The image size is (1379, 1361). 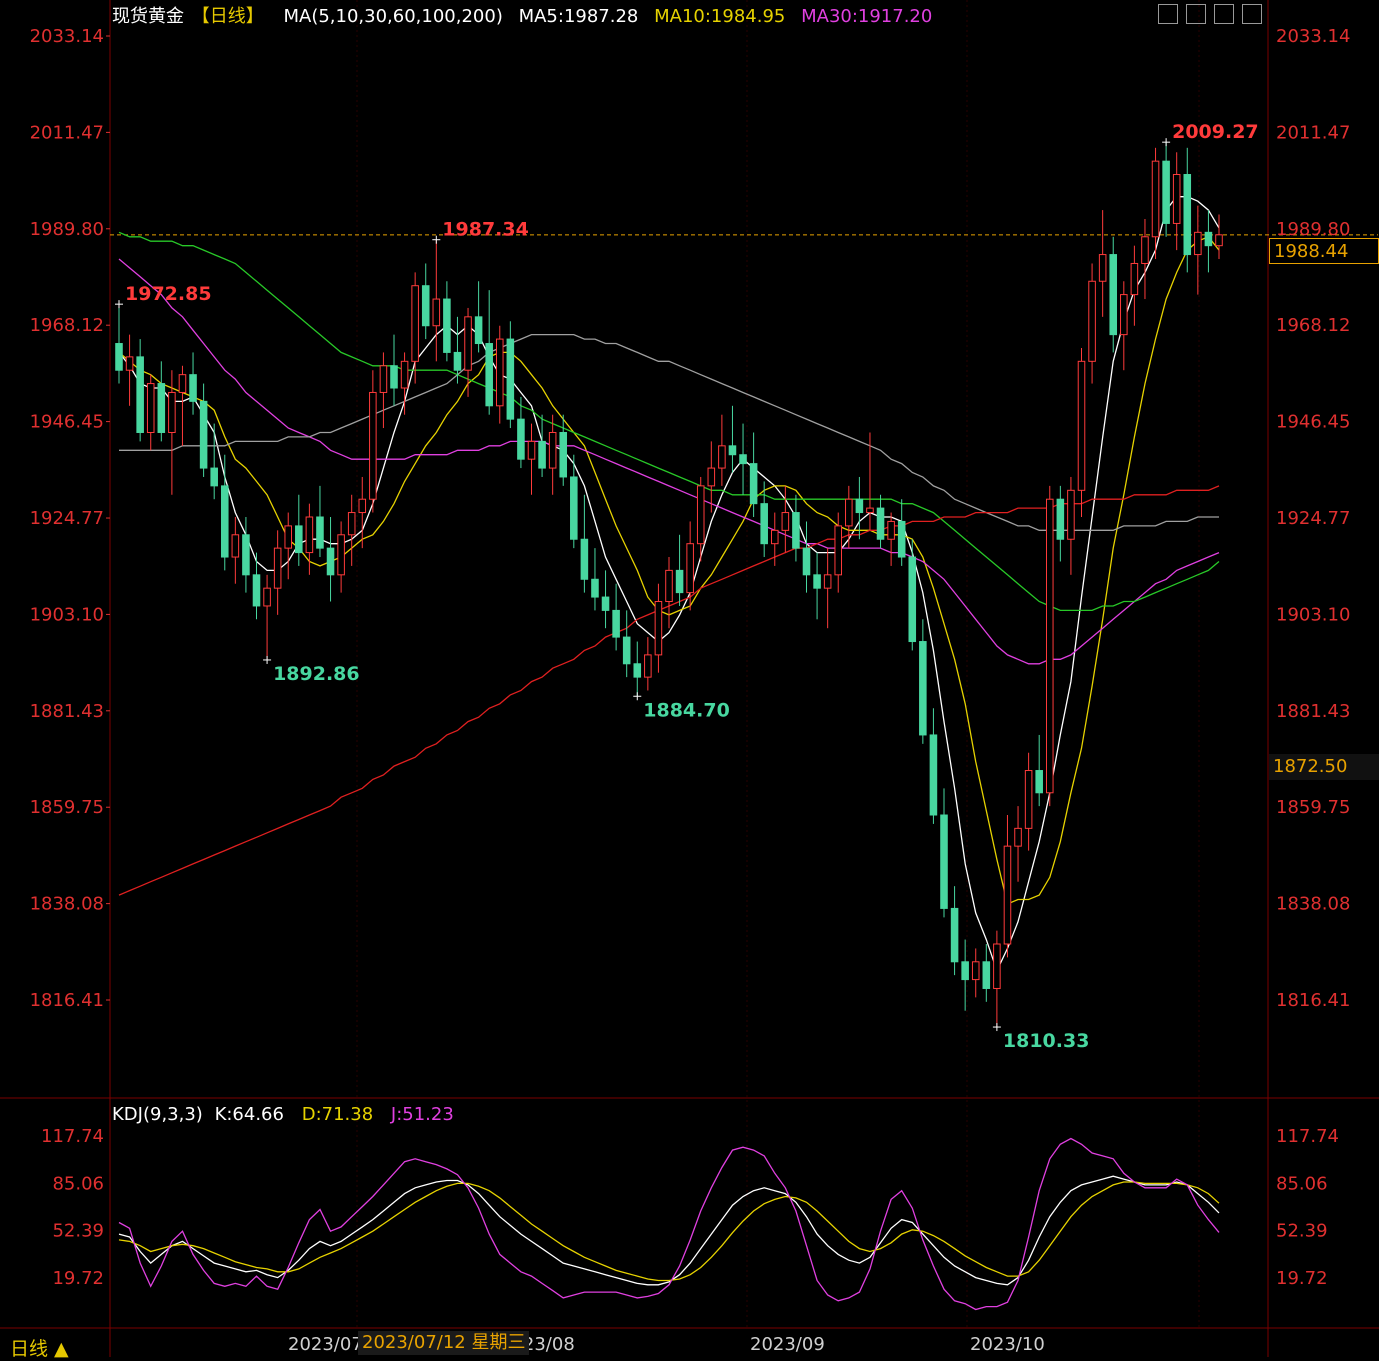 What do you see at coordinates (157, 1114) in the screenshot?
I see `kdj-params: KDJ(9,3,3)` at bounding box center [157, 1114].